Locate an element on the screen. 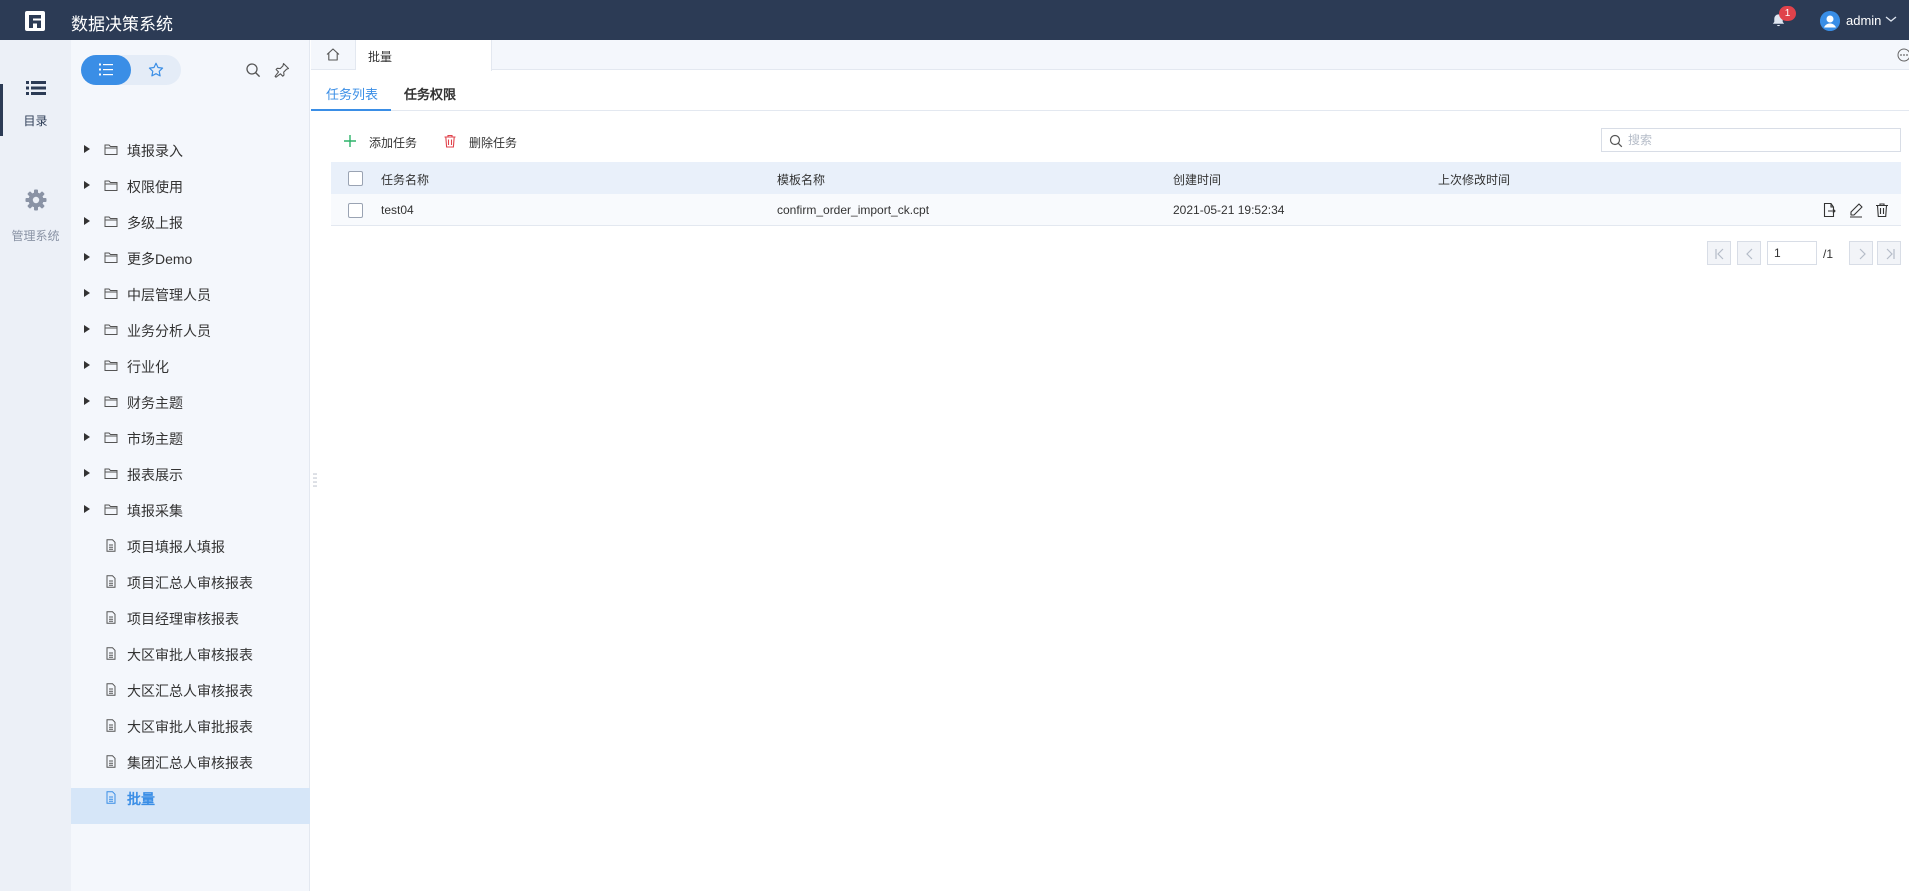 Image resolution: width=1909 pixels, height=891 pixels. tree-item-label: 大区审批人审批报表 is located at coordinates (190, 727).